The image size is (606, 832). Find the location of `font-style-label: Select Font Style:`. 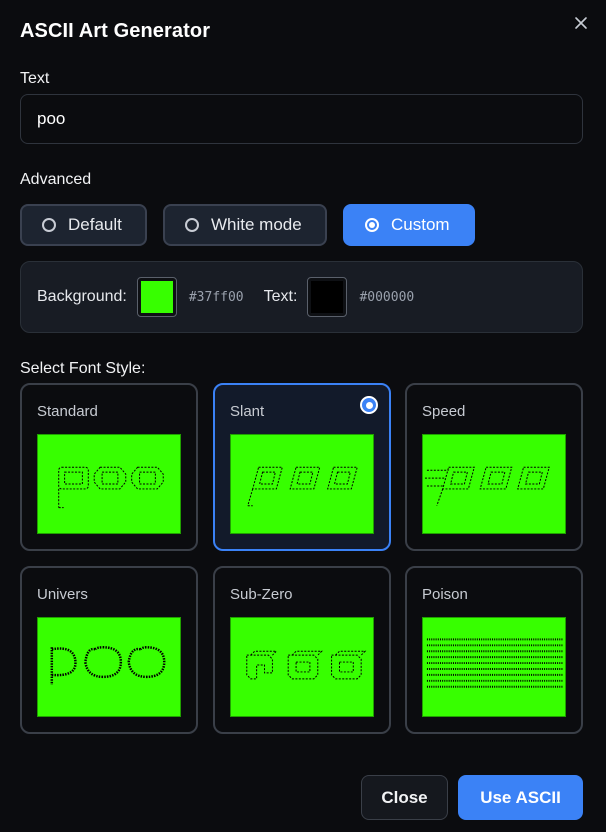

font-style-label: Select Font Style: is located at coordinates (83, 368).